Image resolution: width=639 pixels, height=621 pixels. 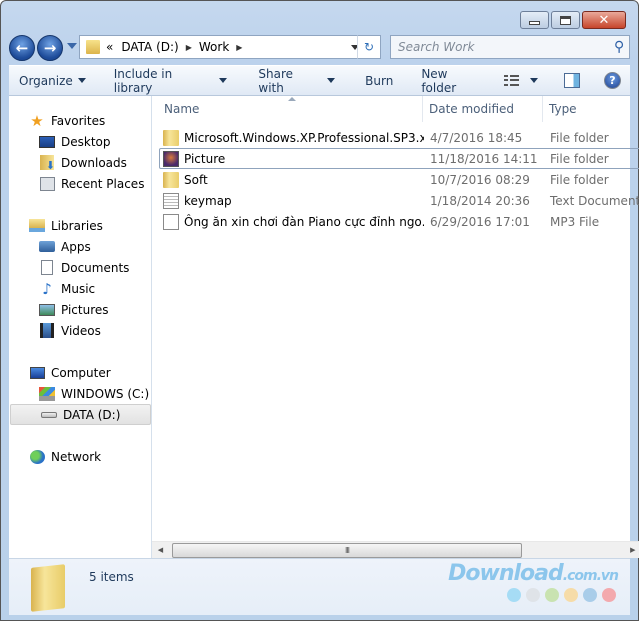 I want to click on sidebar-item-documents: Documents, so click(x=80, y=267).